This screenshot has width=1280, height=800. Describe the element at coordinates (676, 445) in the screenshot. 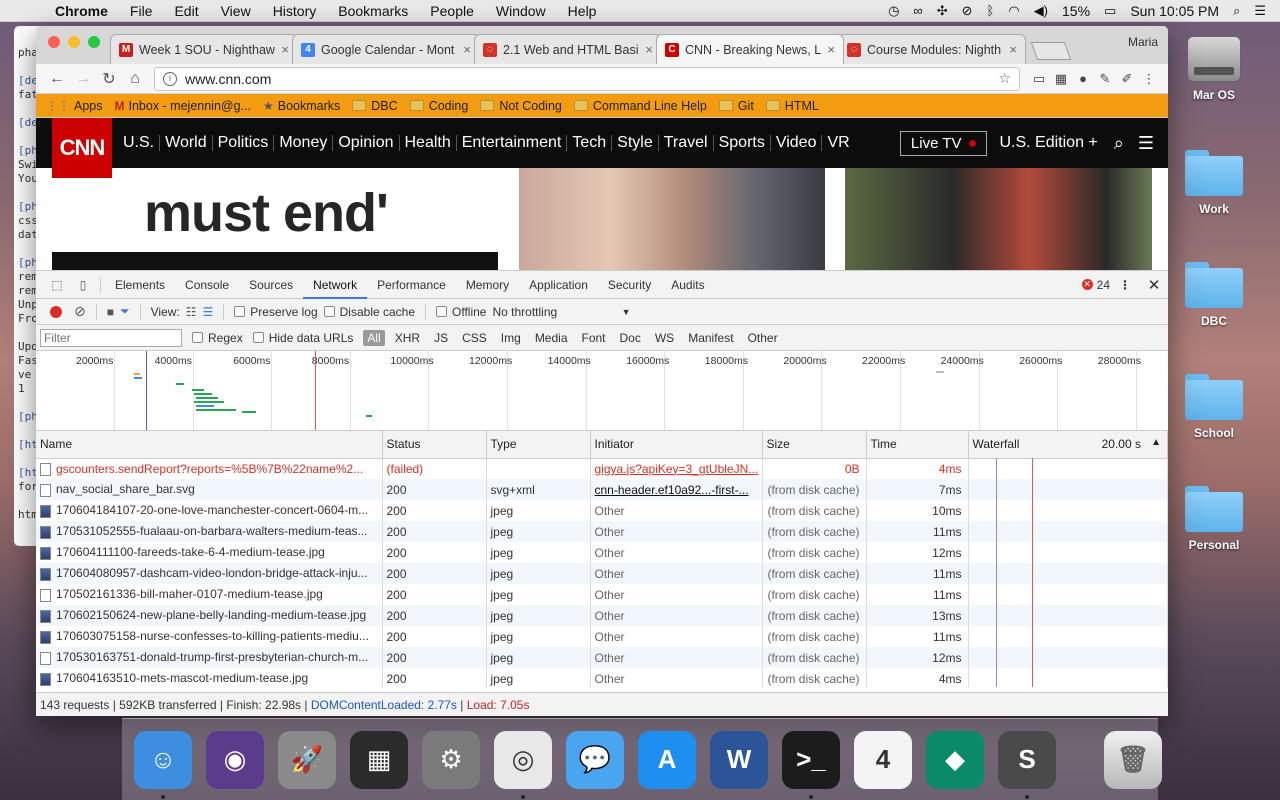

I see `column-header-initiator: Initiator` at that location.